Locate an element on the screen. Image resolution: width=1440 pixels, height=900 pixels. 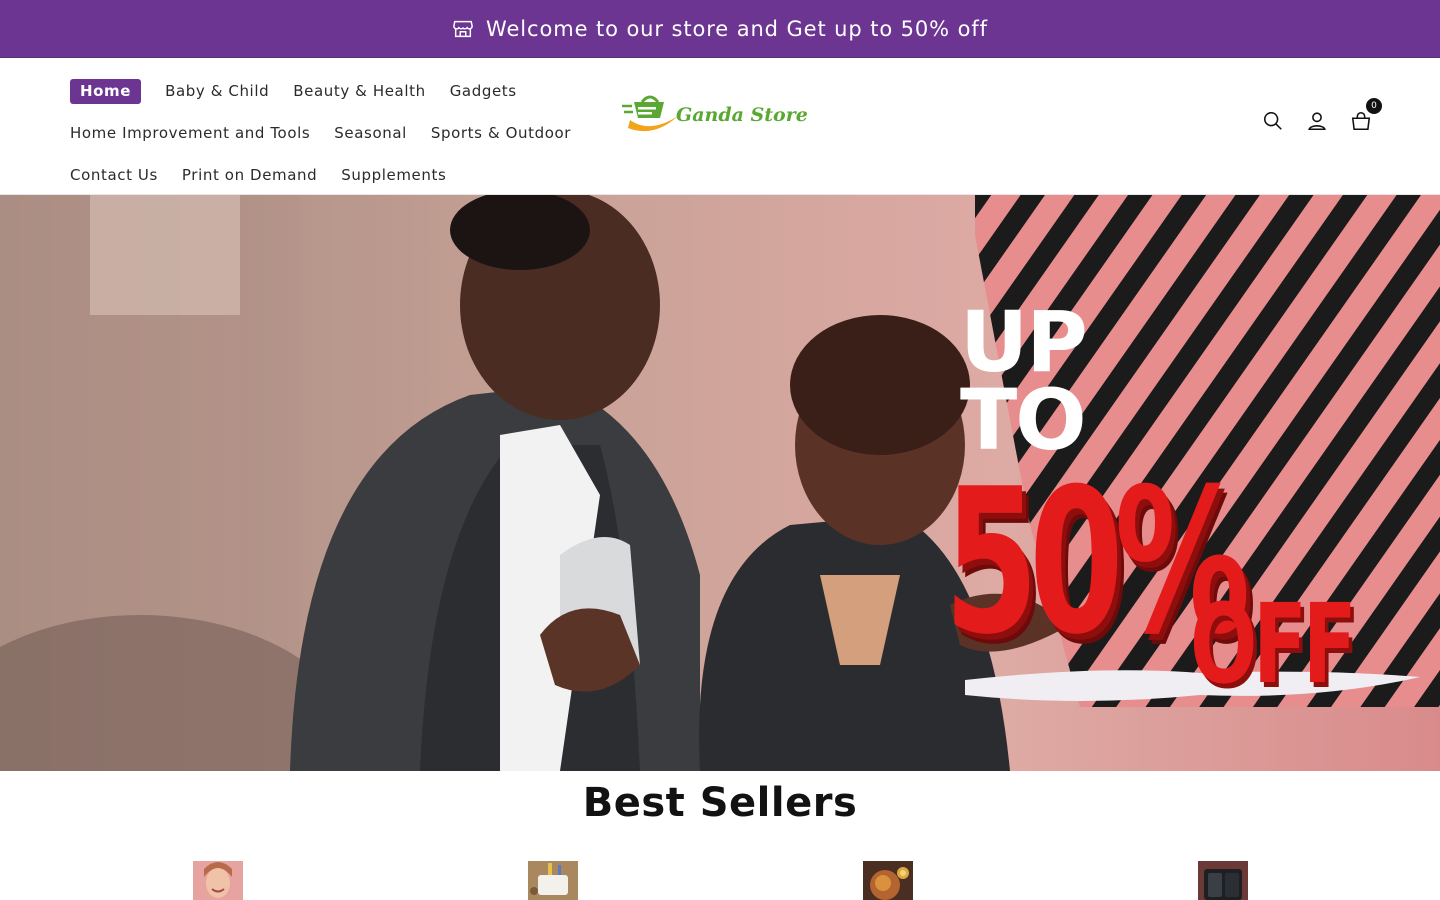
promo-line-up: UP is located at coordinates (1024, 342).